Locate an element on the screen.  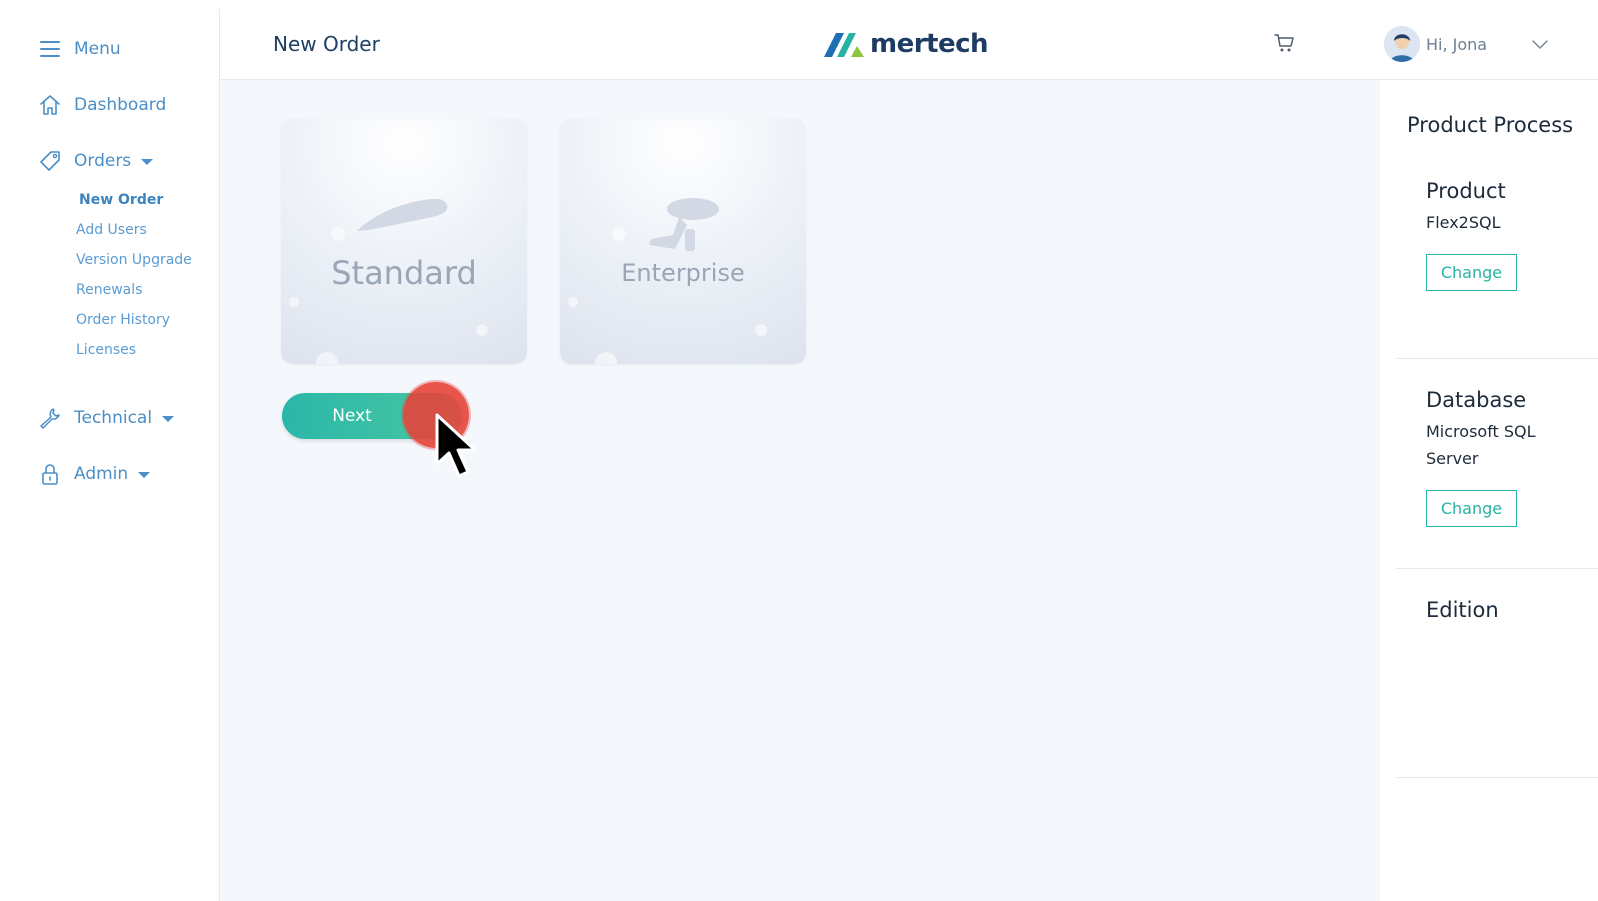
sidebar-item-label: Technical is located at coordinates (113, 418).